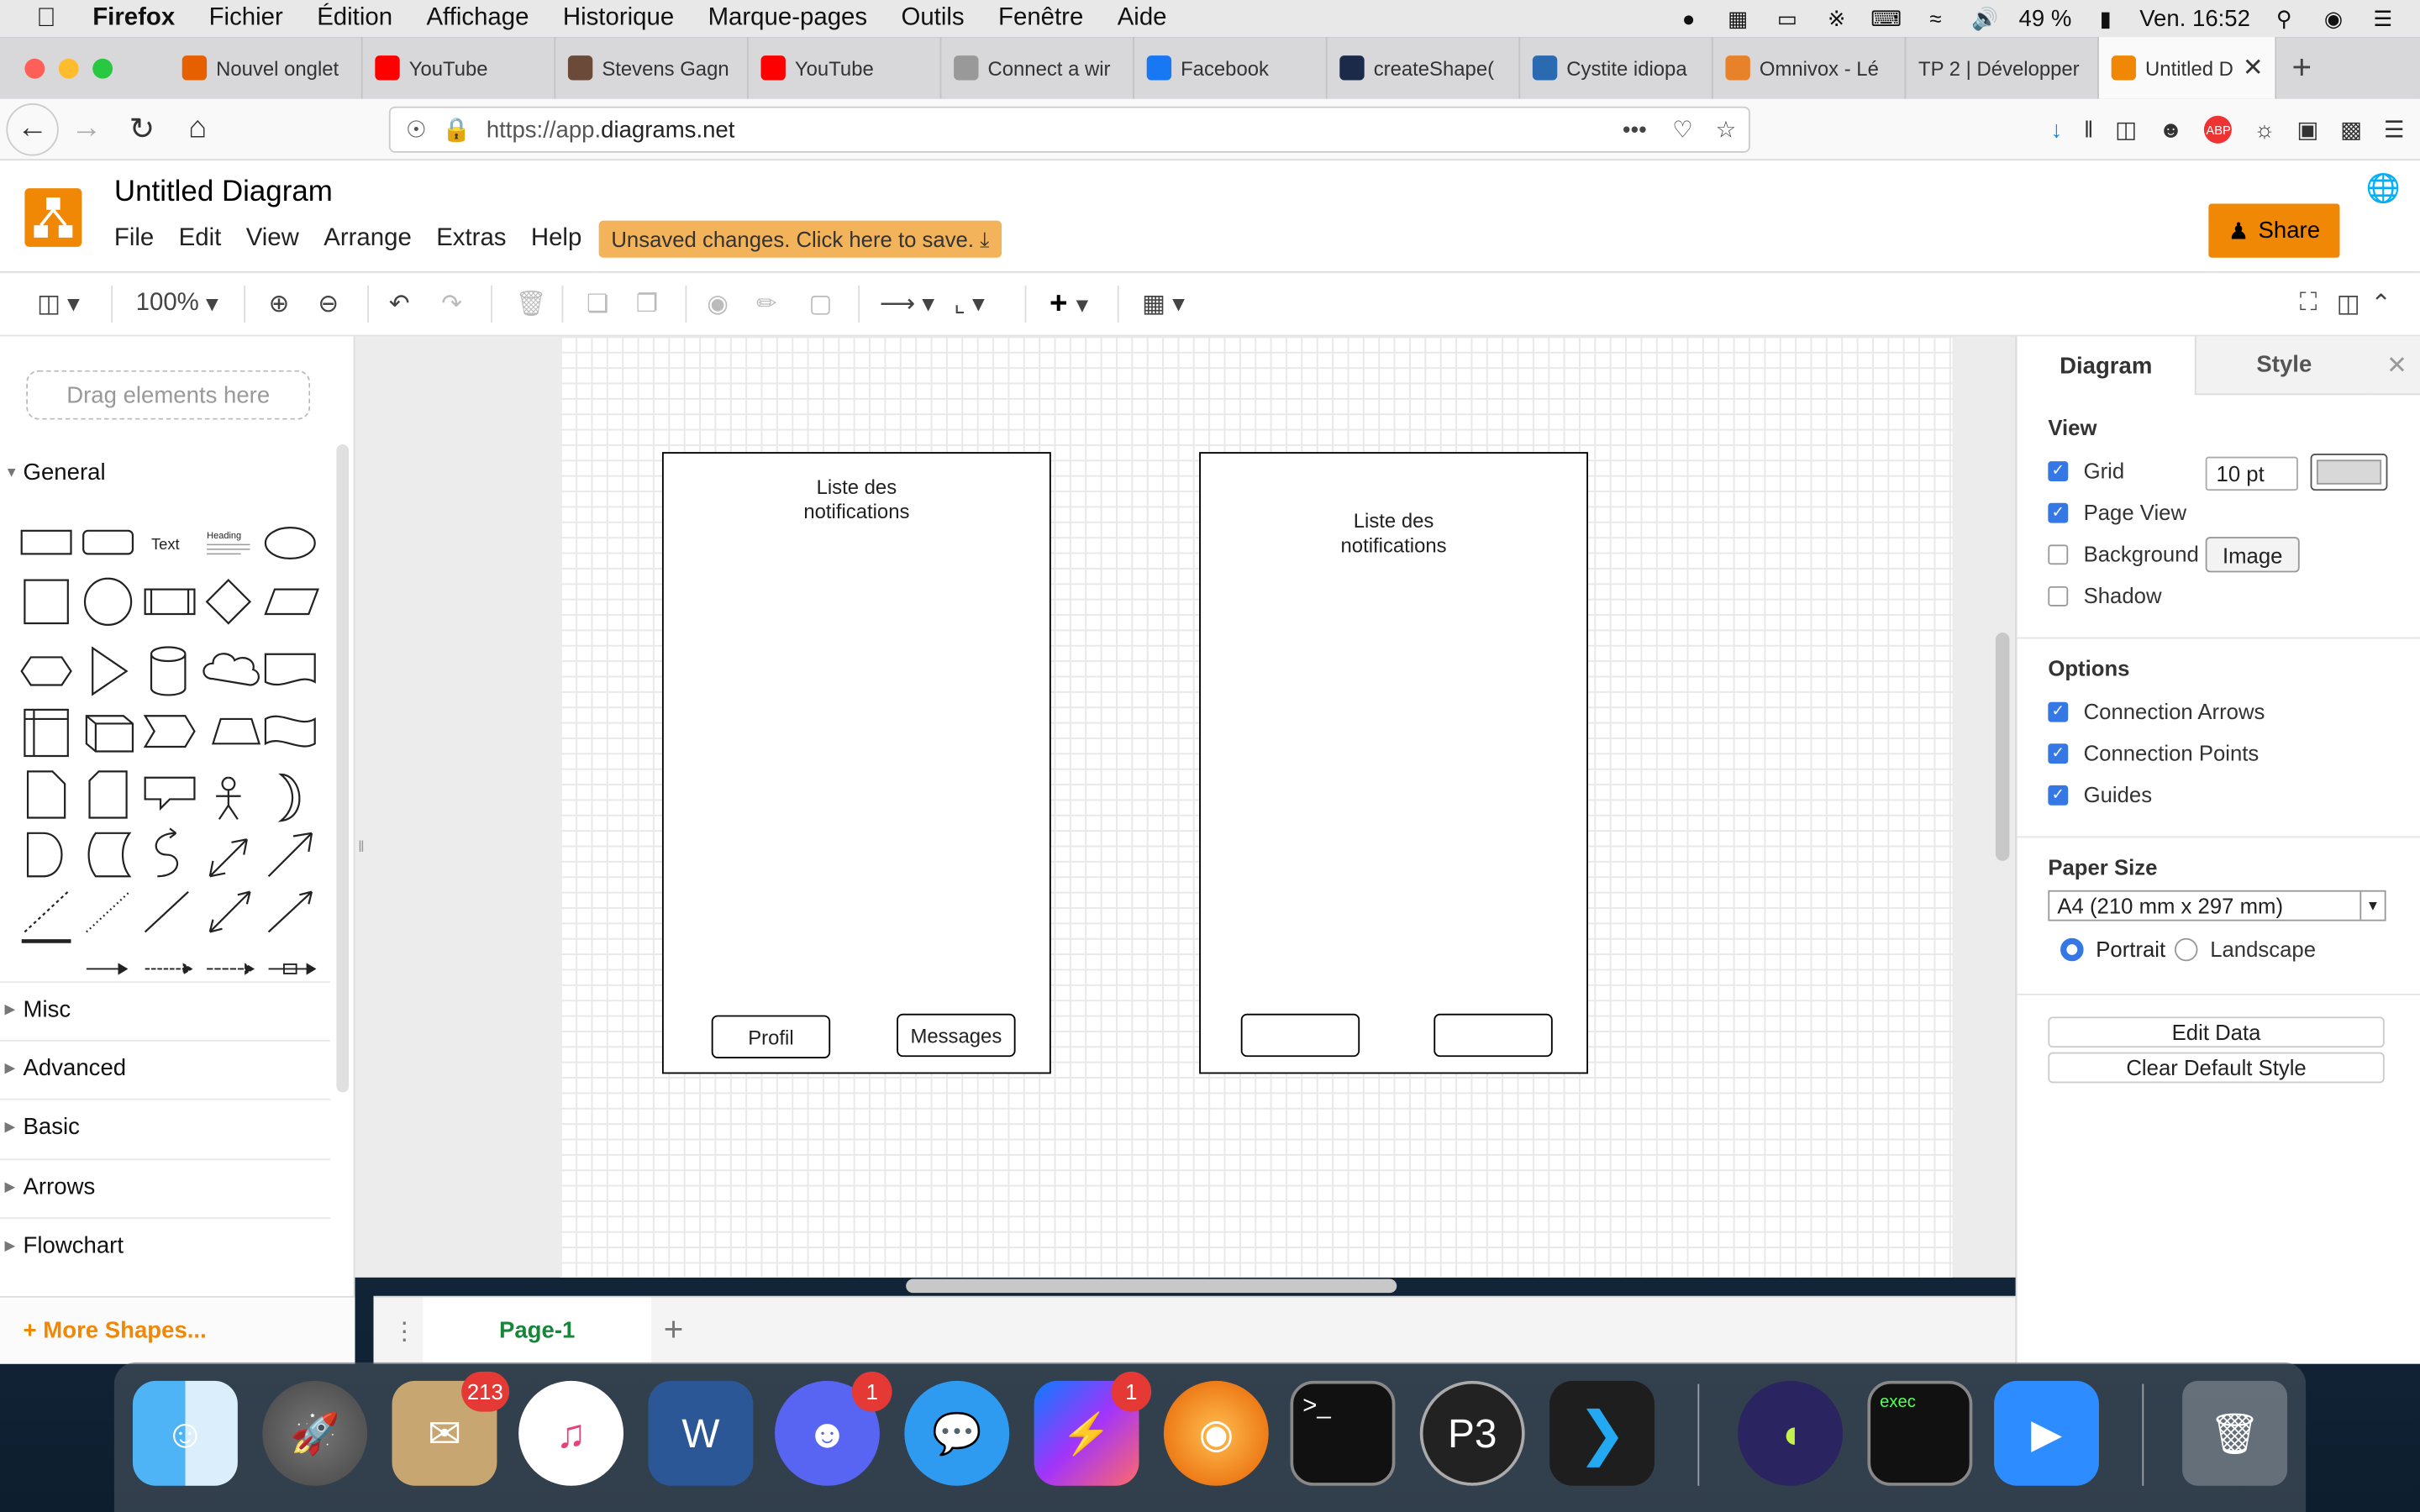 This screenshot has width=2420, height=1512. Describe the element at coordinates (200, 239) in the screenshot. I see `menu-edit: Edit` at that location.